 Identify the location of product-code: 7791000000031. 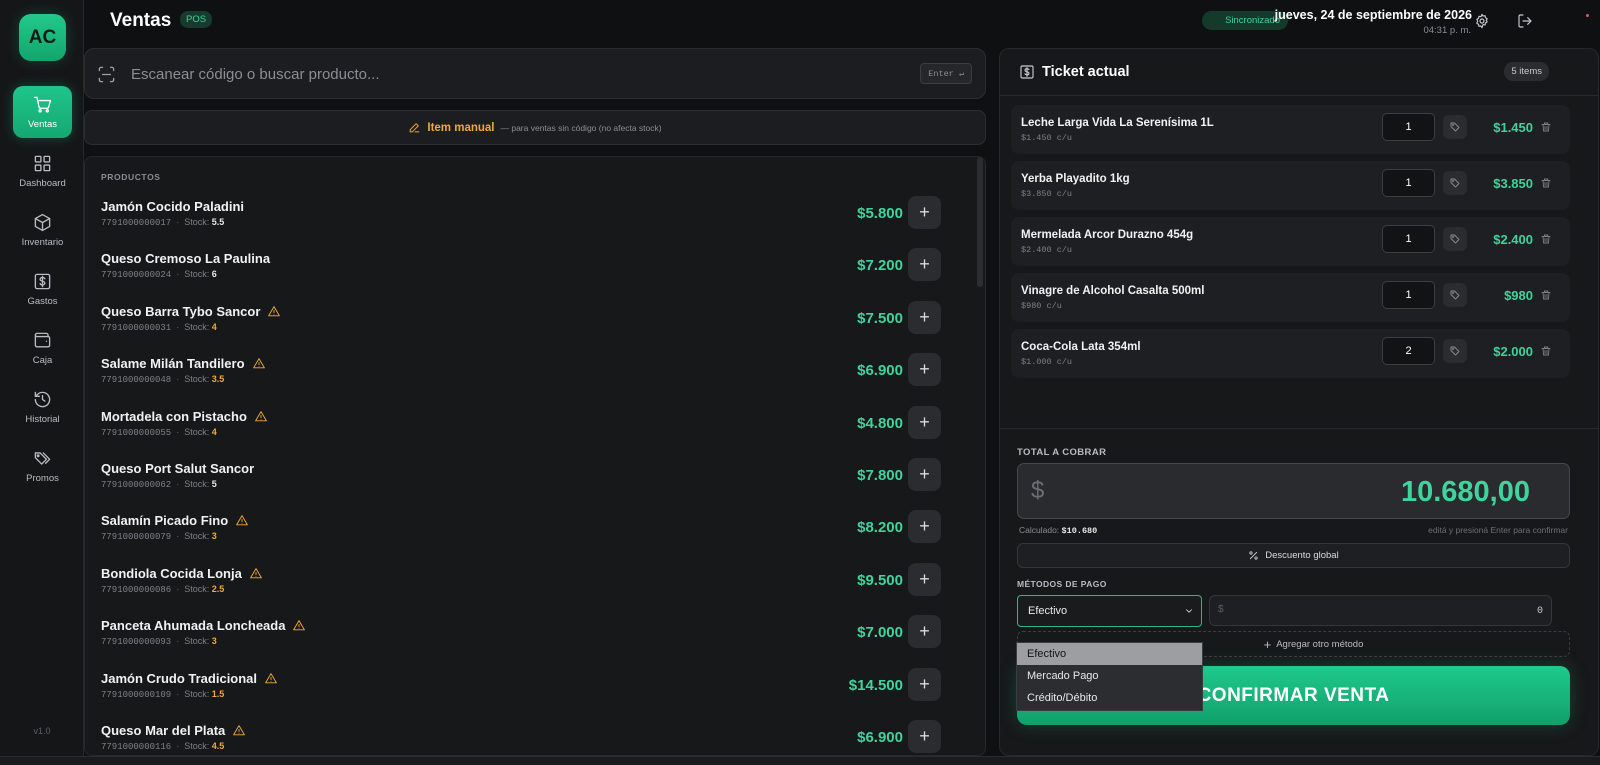
(136, 327).